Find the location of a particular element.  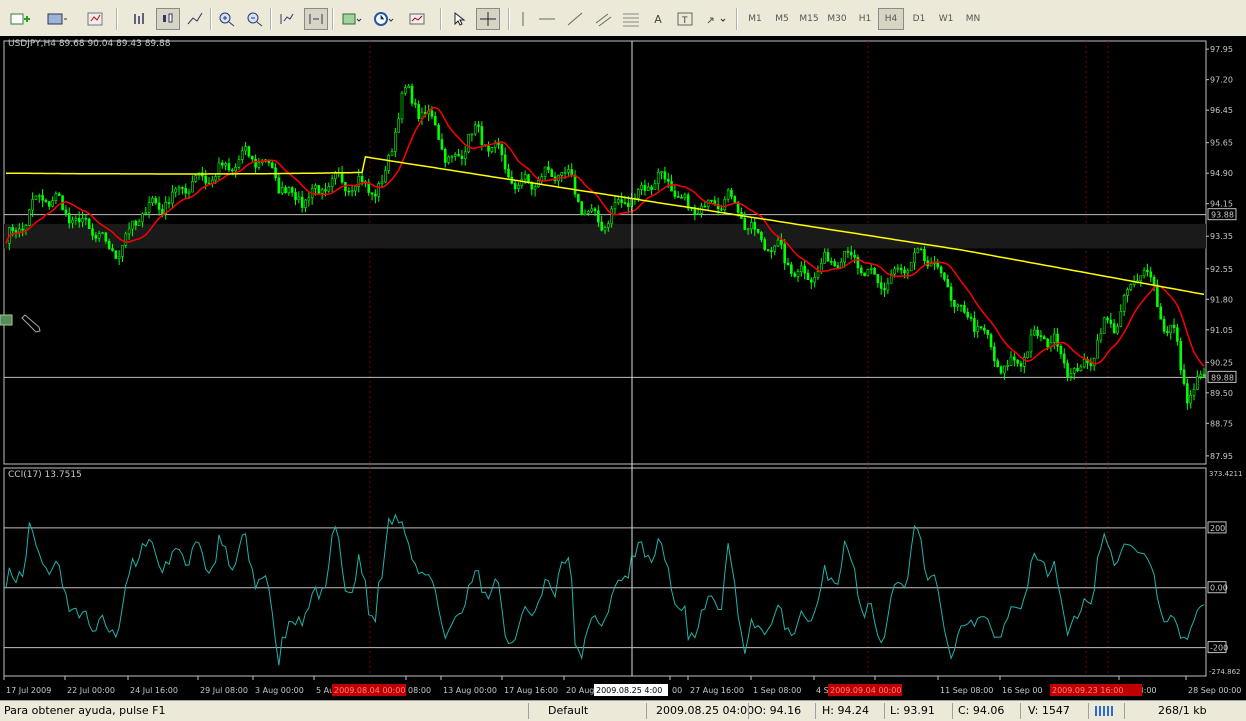

chart-shift-icon is located at coordinates (287, 19).